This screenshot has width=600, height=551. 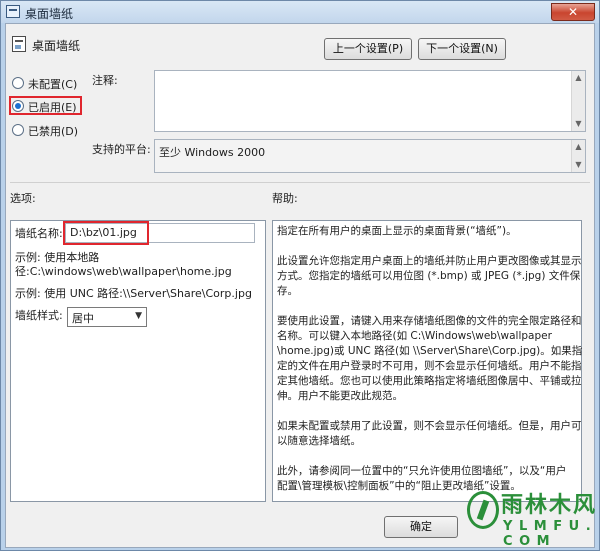 I want to click on setting-icon, so click(x=19, y=44).